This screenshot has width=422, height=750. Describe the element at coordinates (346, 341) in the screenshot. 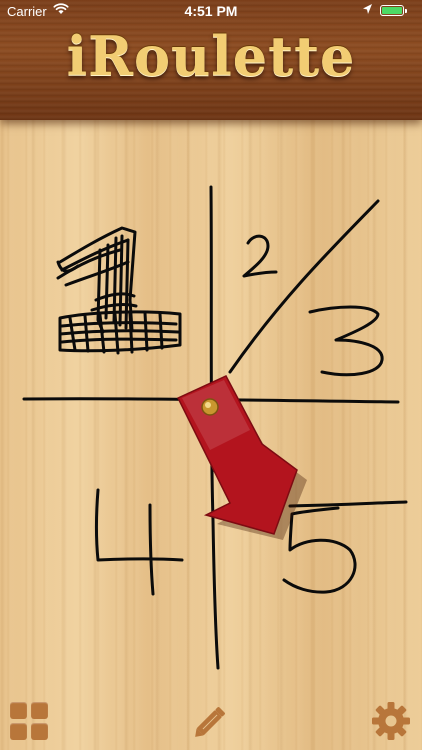

I see `number-3-drawing` at that location.